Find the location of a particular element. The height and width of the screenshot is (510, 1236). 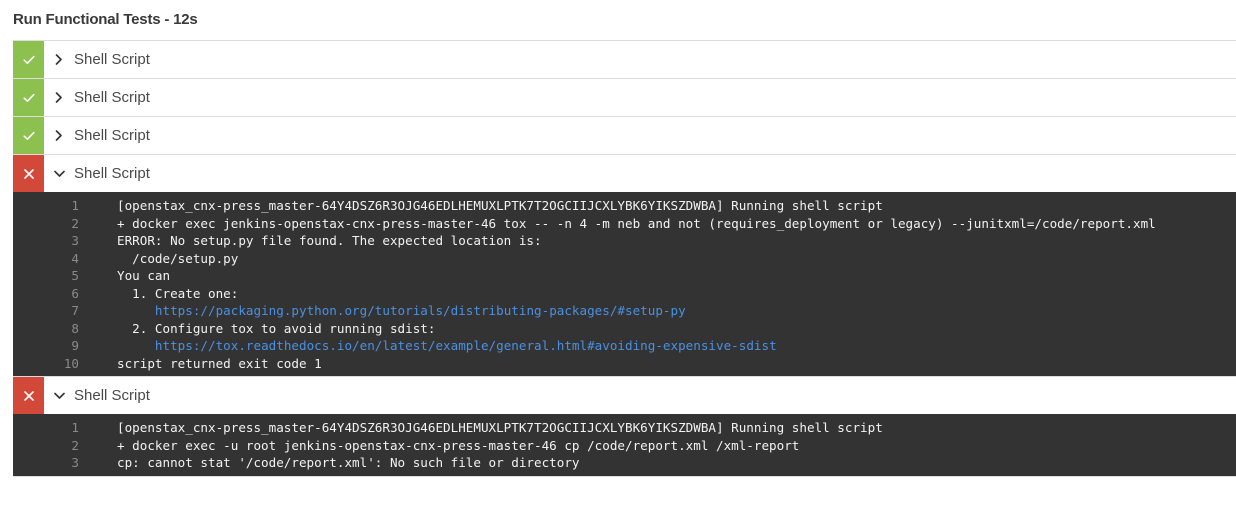

step-1: Shell Script is located at coordinates (624, 60).